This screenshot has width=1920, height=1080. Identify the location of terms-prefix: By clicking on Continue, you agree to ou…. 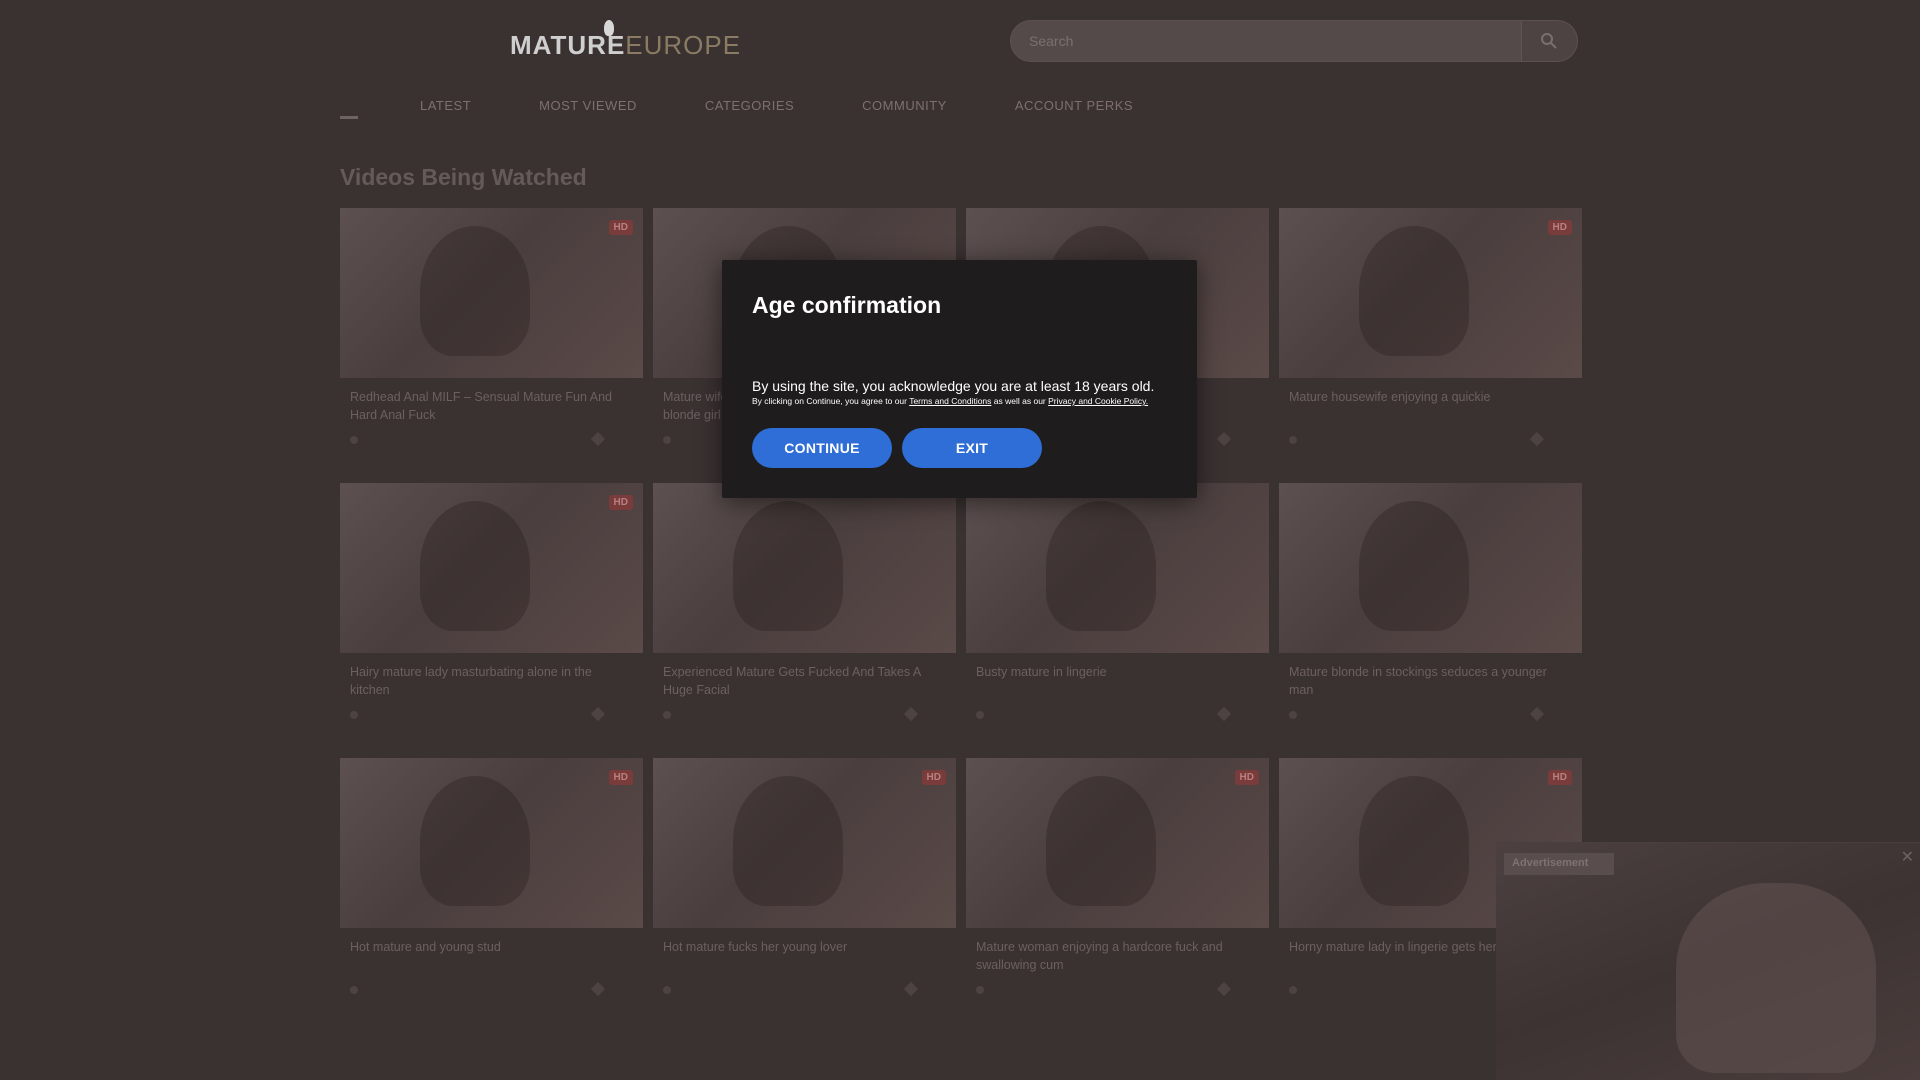
(831, 401).